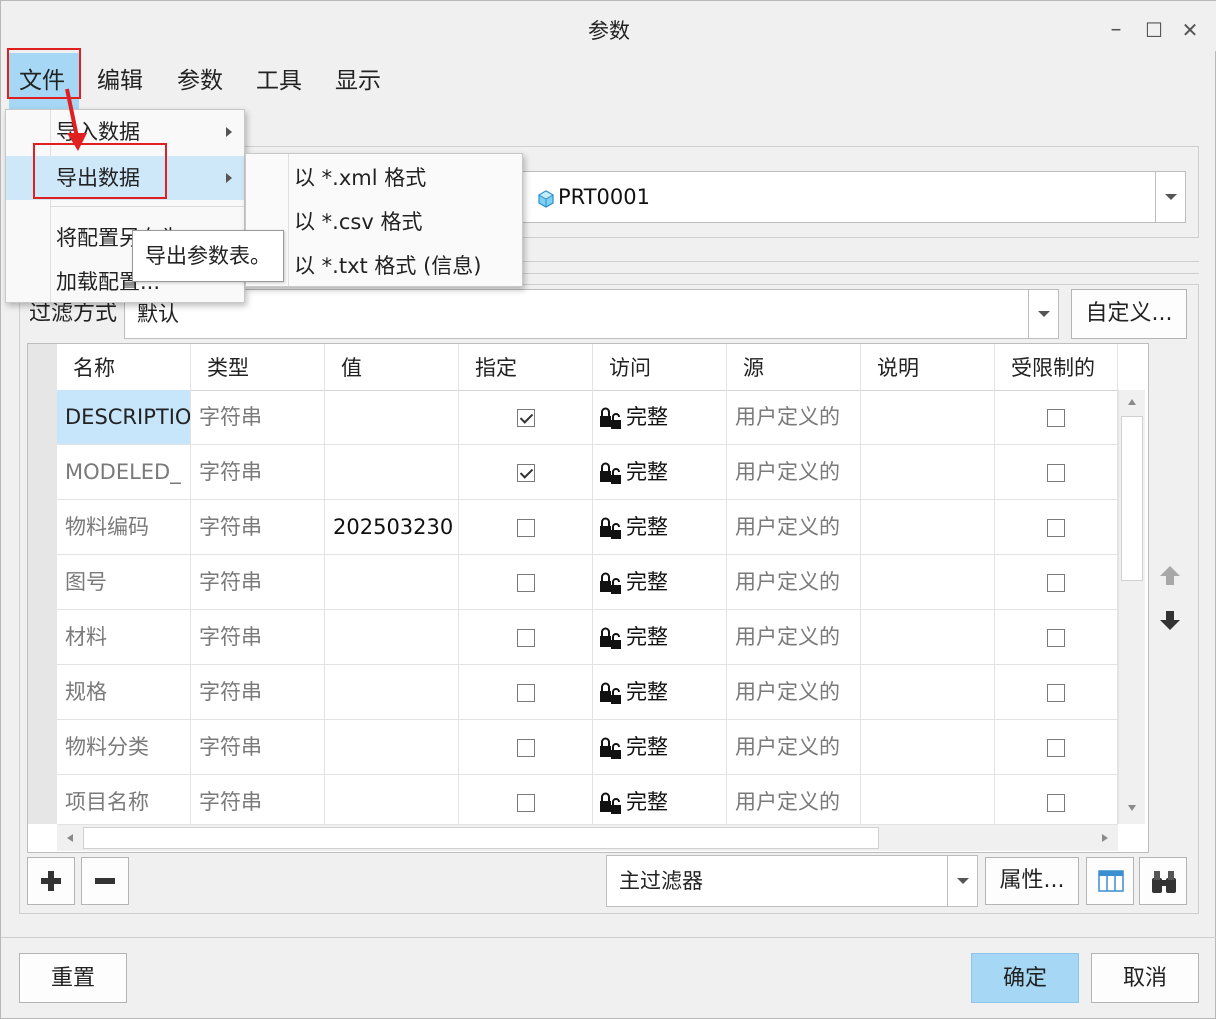  Describe the element at coordinates (928, 367) in the screenshot. I see `column-header: 说明` at that location.